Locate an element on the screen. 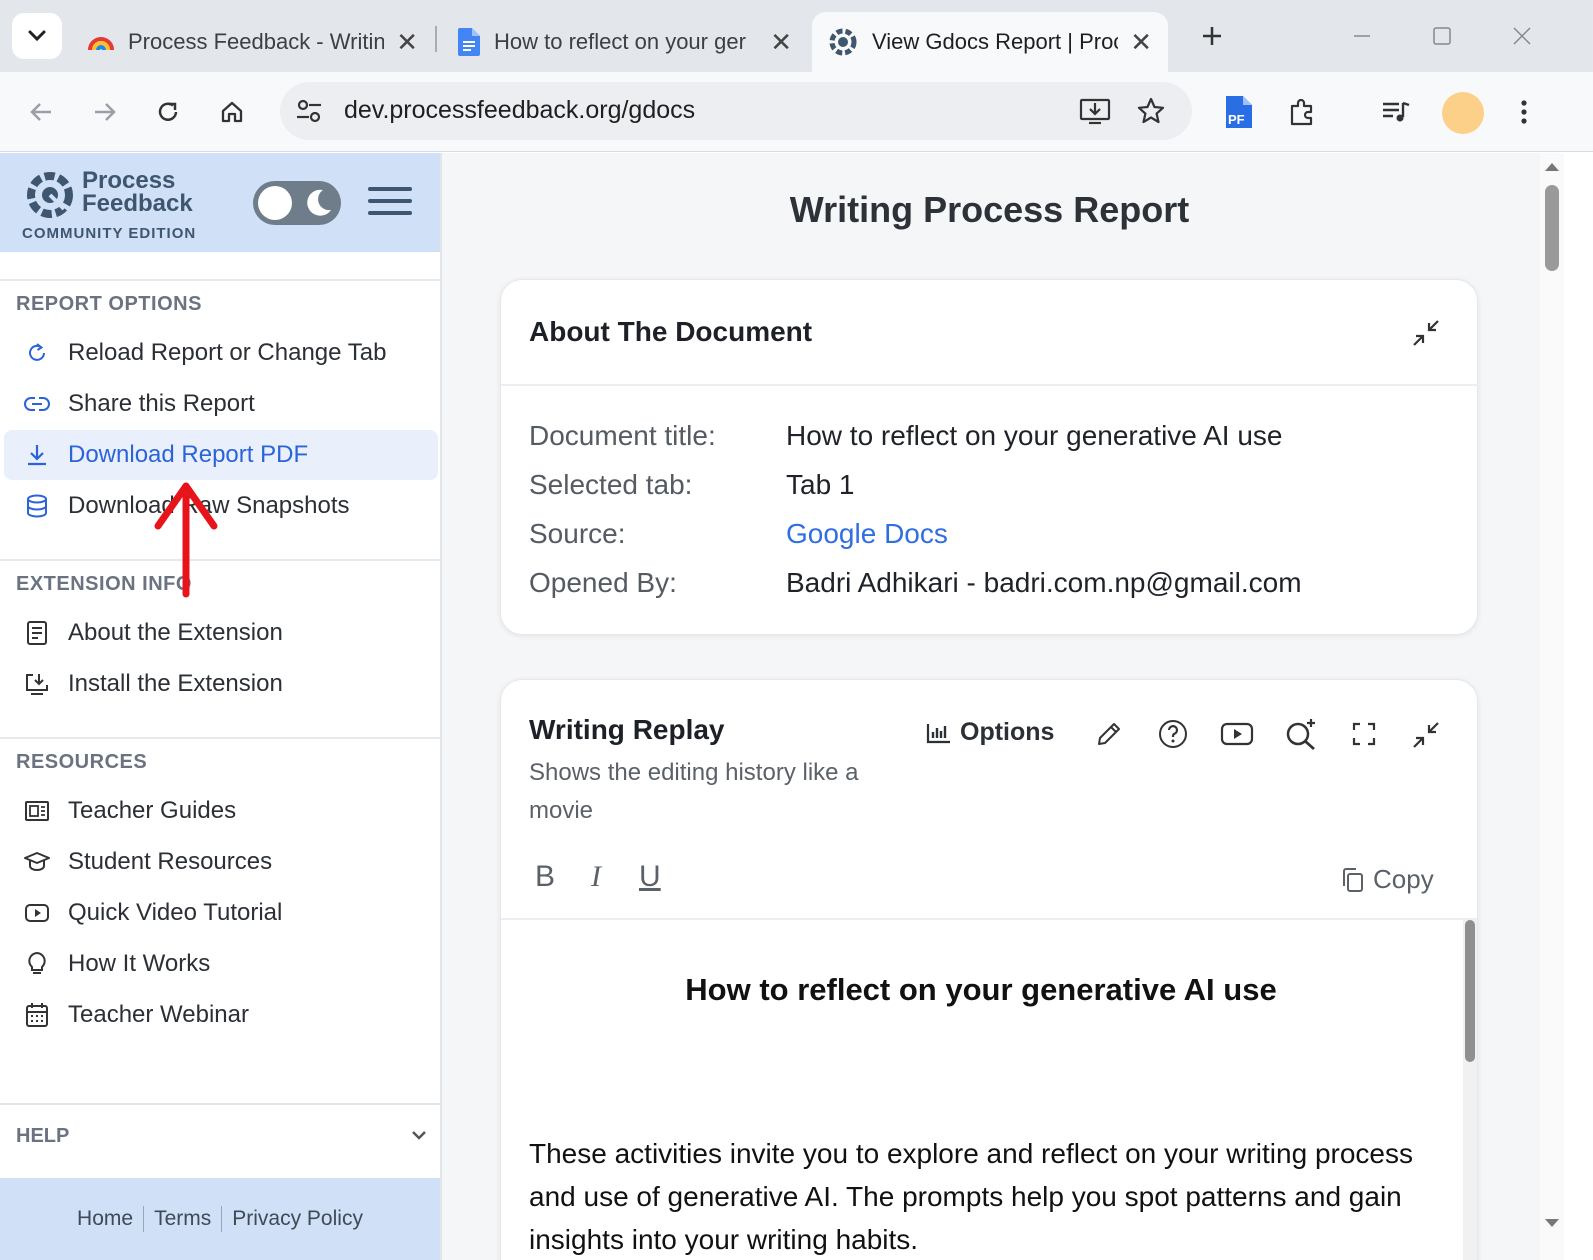 This screenshot has width=1593, height=1260. question-circle-icon is located at coordinates (1173, 734).